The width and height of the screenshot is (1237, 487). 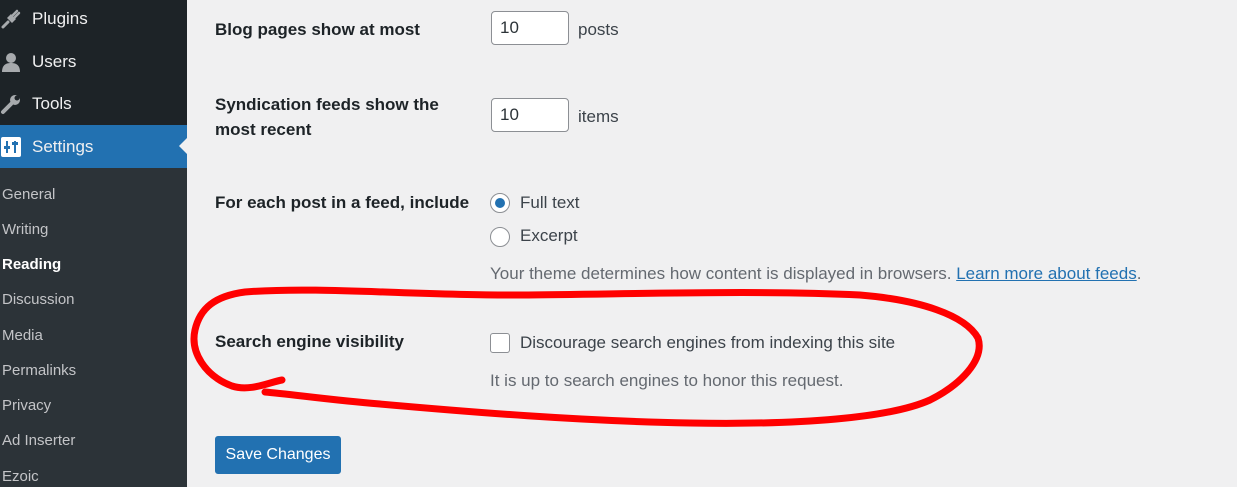 What do you see at coordinates (500, 343) in the screenshot?
I see `discourage-search-checkbox` at bounding box center [500, 343].